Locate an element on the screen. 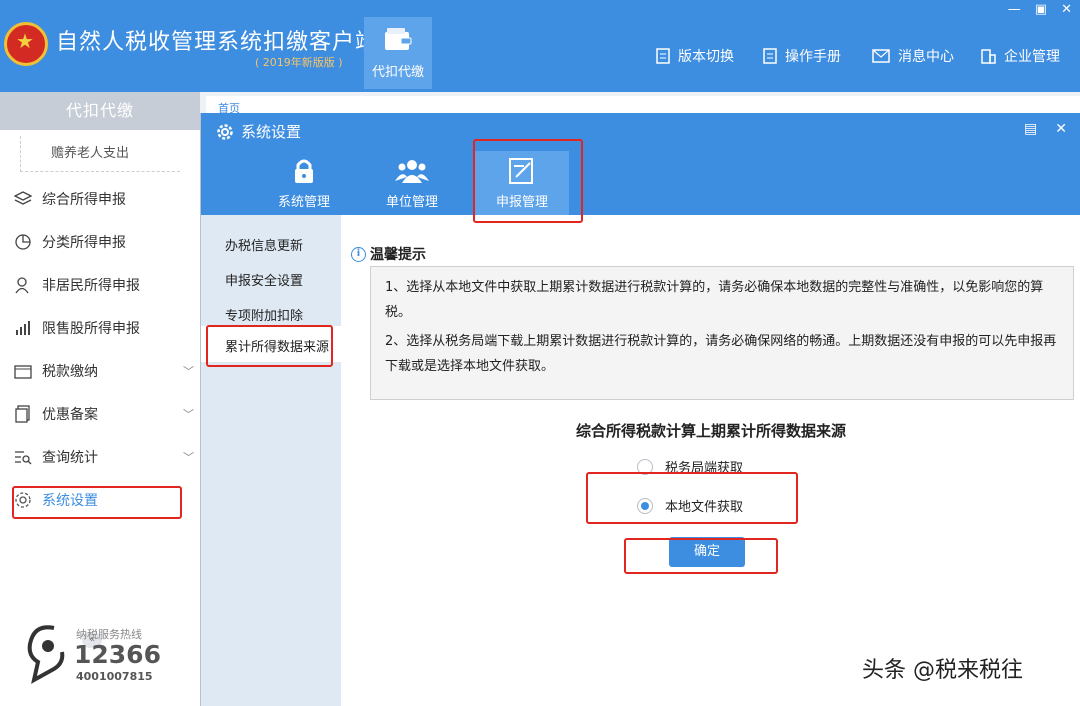  mail-icon is located at coordinates (881, 56).